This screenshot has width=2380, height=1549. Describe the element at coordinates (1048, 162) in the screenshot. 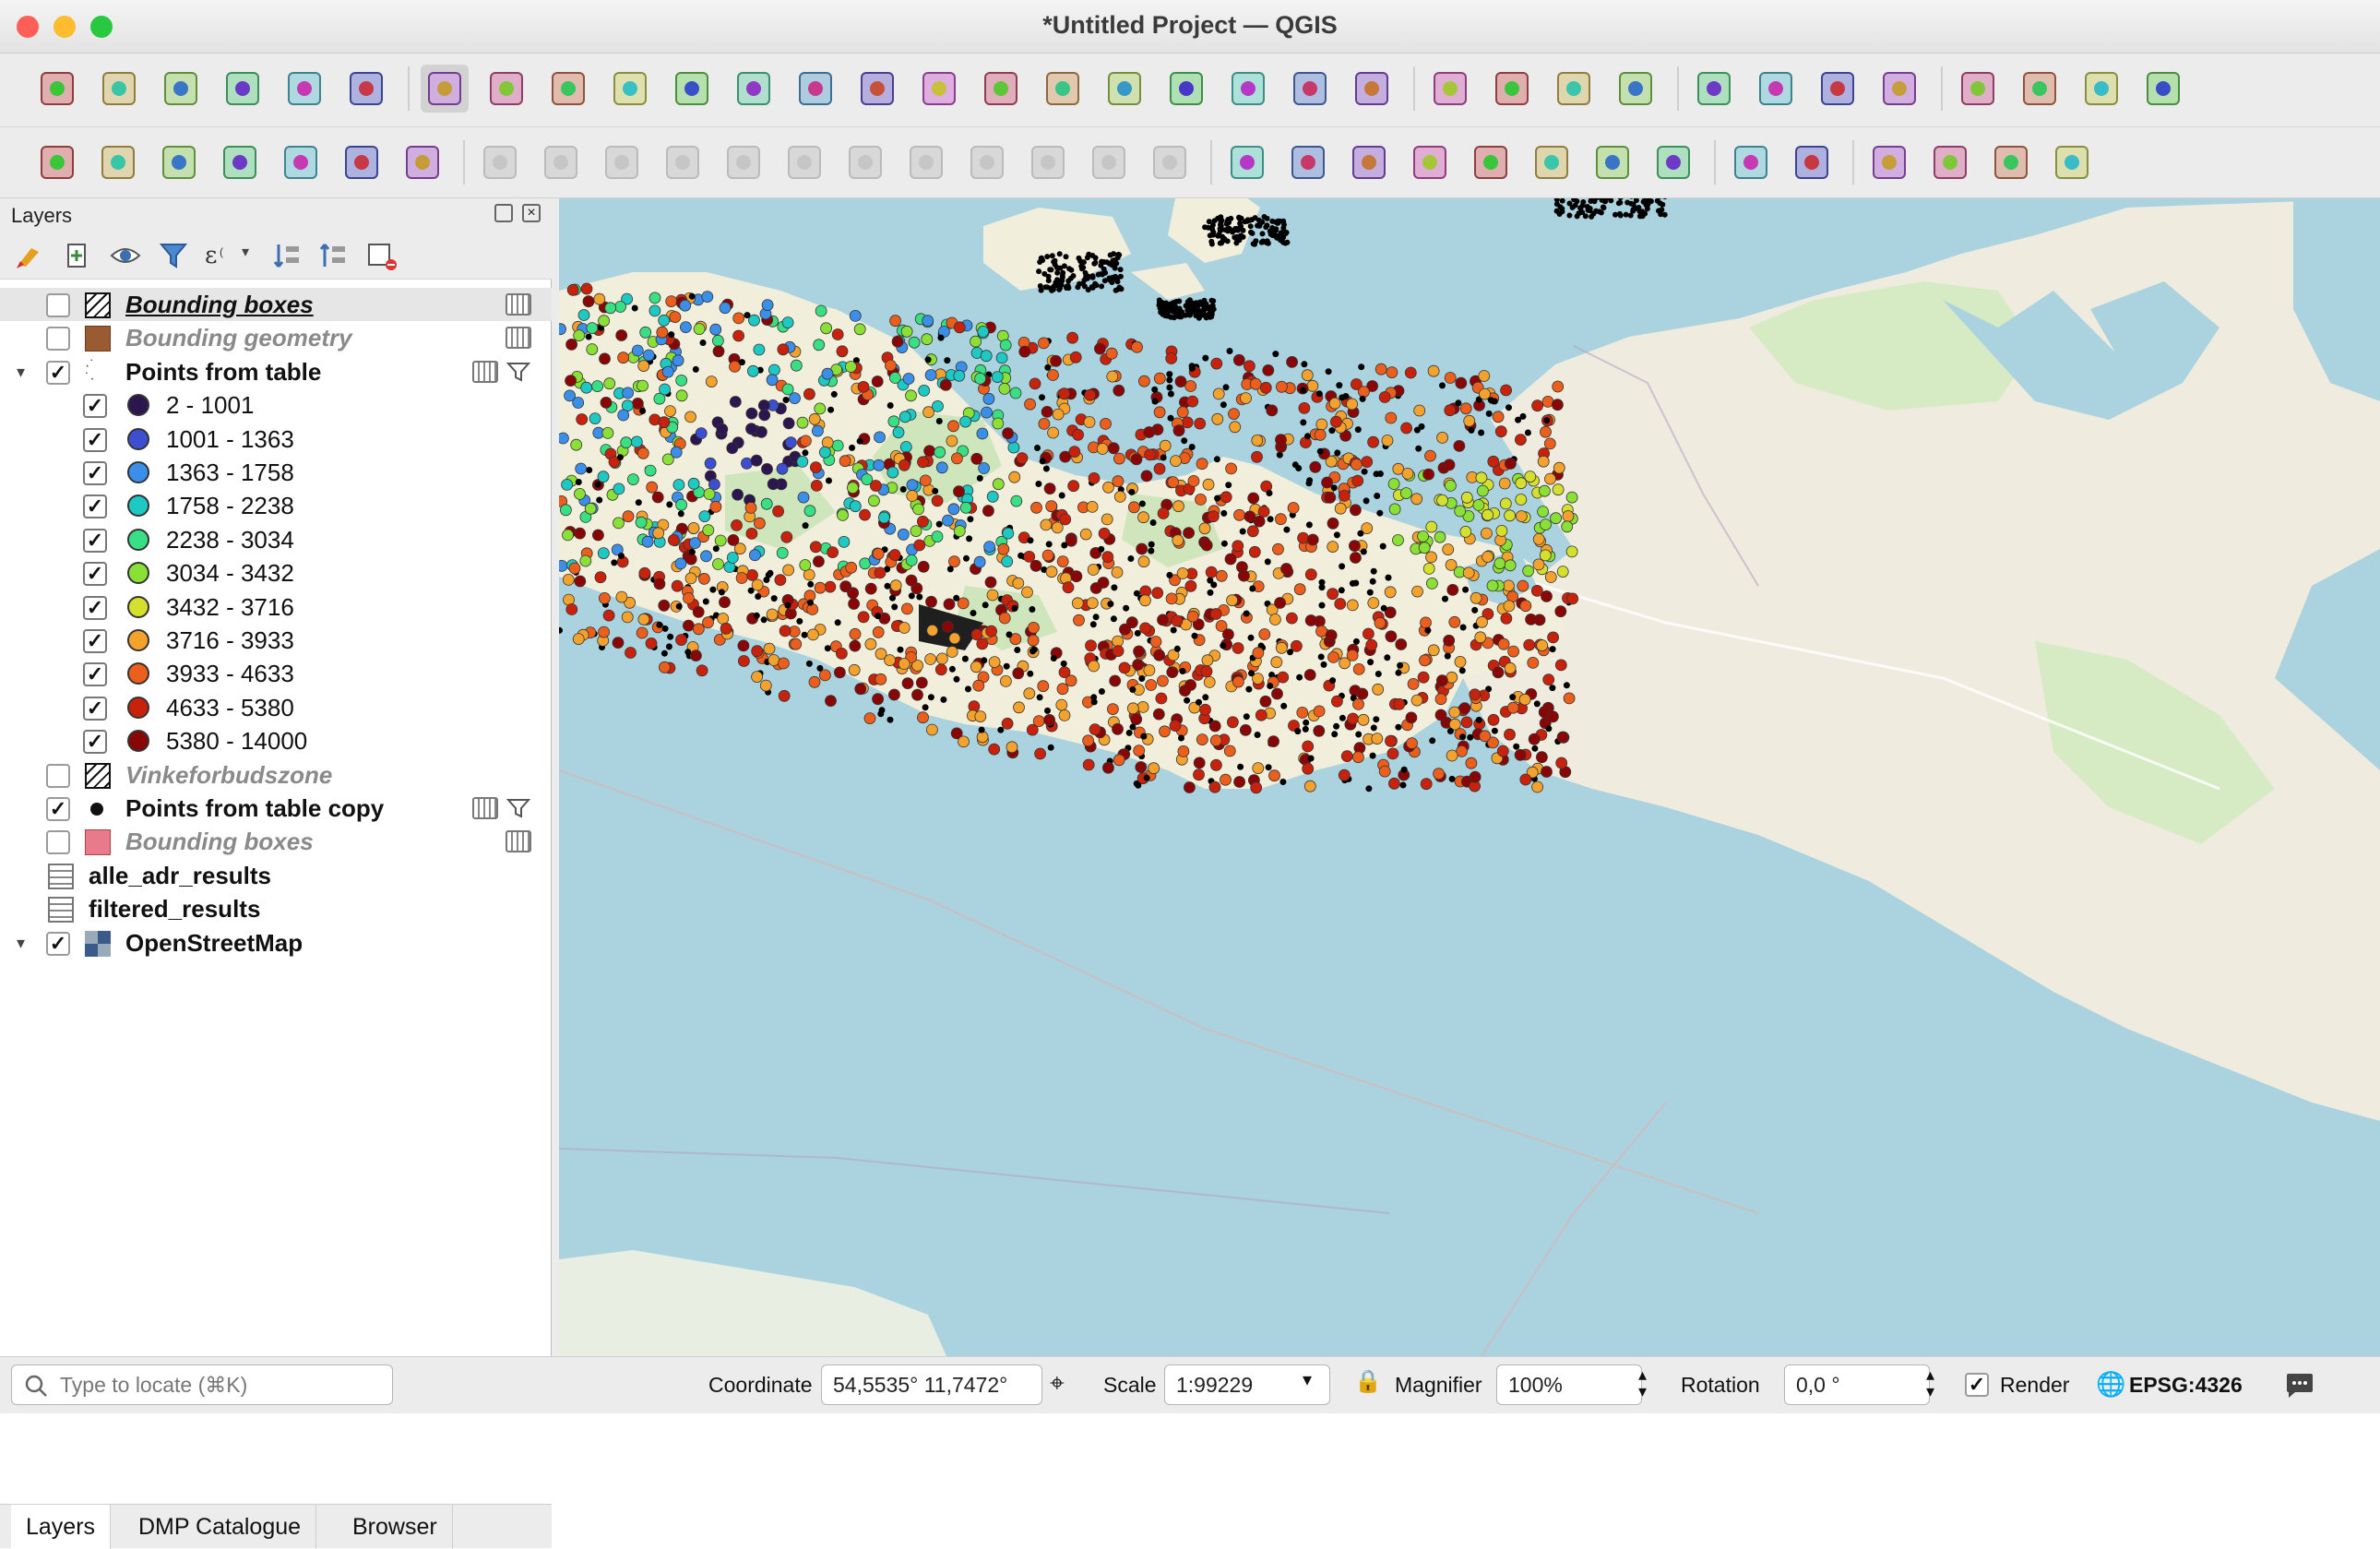

I see `paste-icon` at that location.